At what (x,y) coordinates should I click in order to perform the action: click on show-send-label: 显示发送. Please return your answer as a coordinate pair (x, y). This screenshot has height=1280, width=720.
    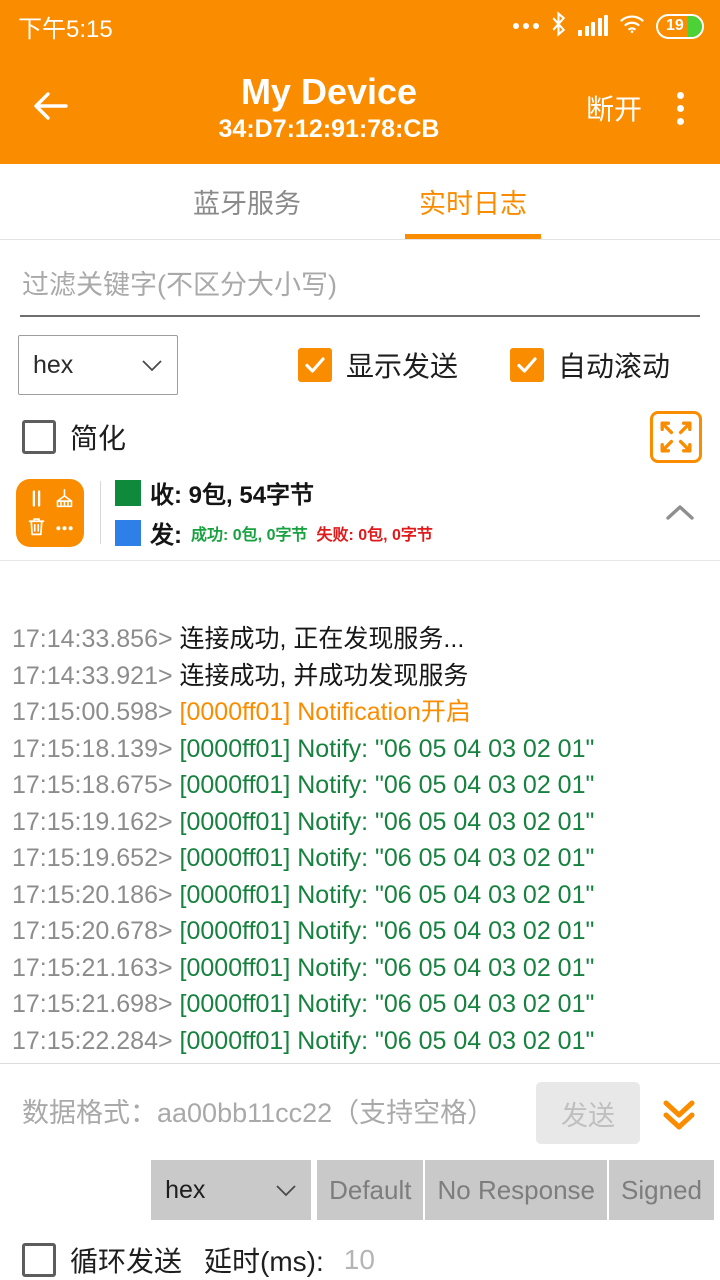
    Looking at the image, I should click on (402, 366).